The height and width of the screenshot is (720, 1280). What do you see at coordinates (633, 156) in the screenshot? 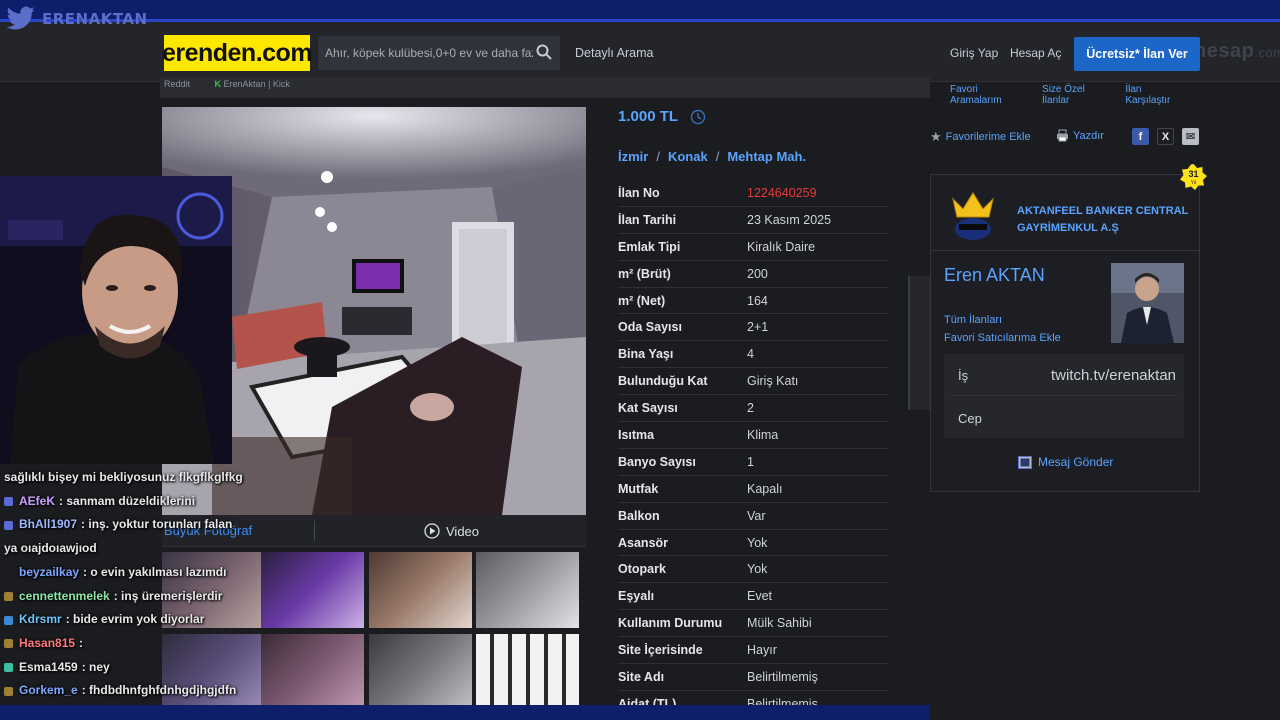
I see `location-city: İzmir` at bounding box center [633, 156].